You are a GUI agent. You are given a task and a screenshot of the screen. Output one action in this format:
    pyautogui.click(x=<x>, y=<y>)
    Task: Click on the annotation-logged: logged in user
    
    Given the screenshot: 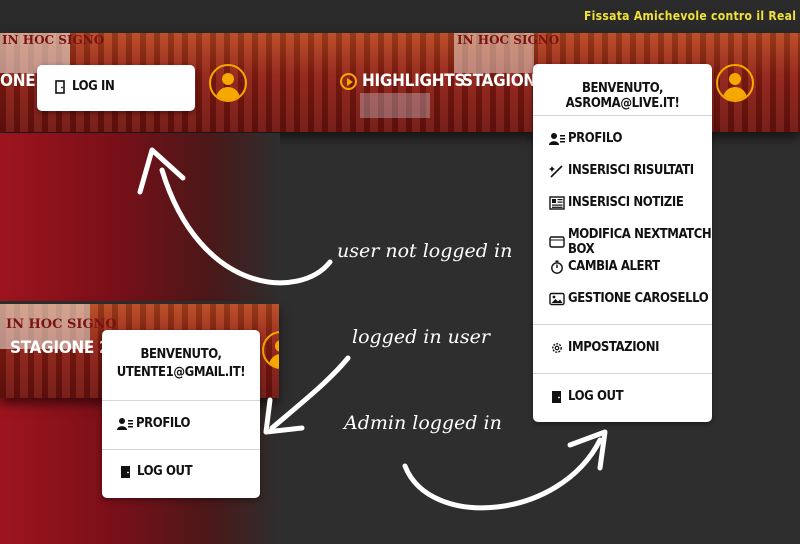 What is the action you would take?
    pyautogui.click(x=421, y=337)
    